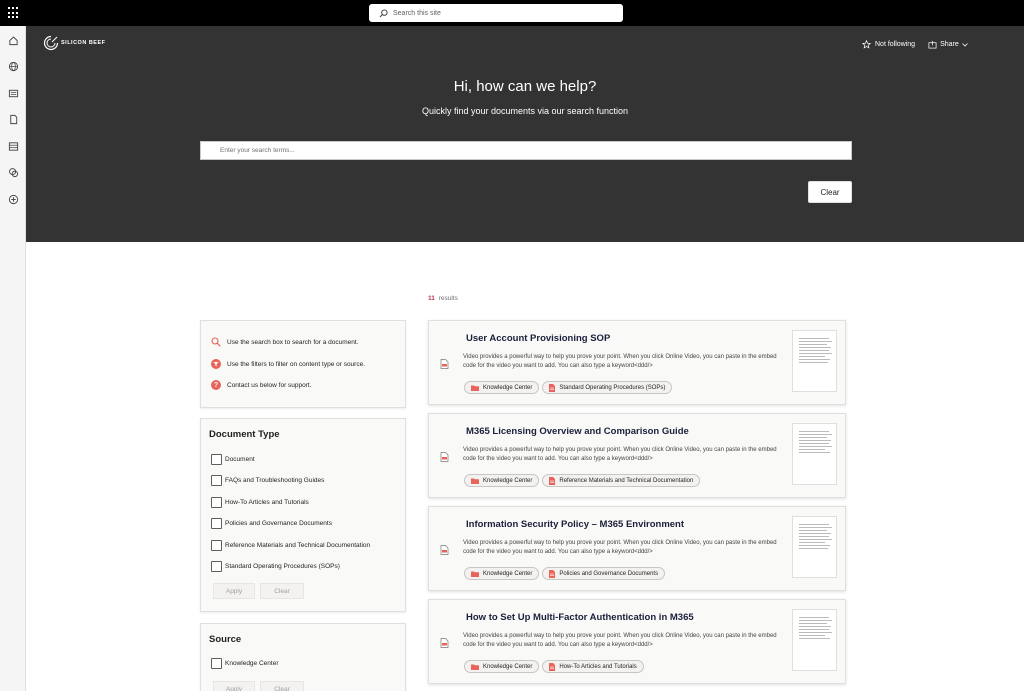  I want to click on share-icon, so click(932, 44).